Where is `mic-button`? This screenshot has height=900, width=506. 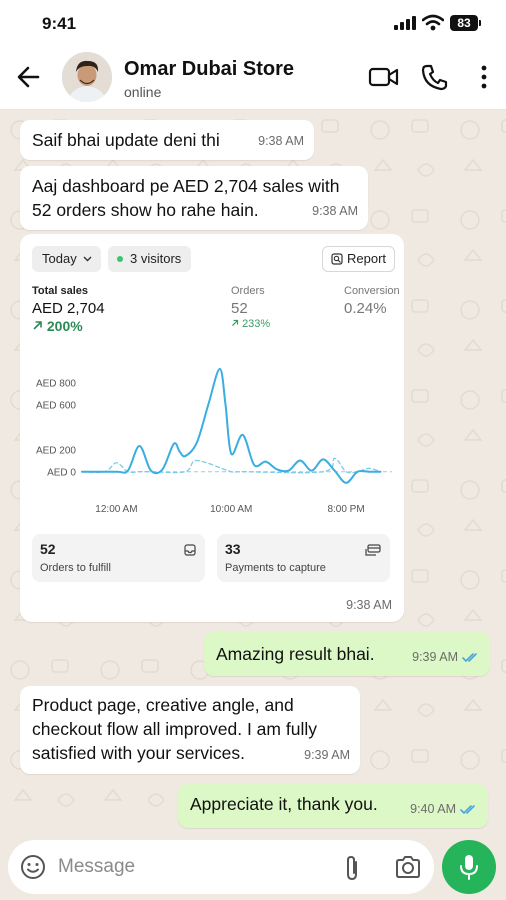 mic-button is located at coordinates (469, 867).